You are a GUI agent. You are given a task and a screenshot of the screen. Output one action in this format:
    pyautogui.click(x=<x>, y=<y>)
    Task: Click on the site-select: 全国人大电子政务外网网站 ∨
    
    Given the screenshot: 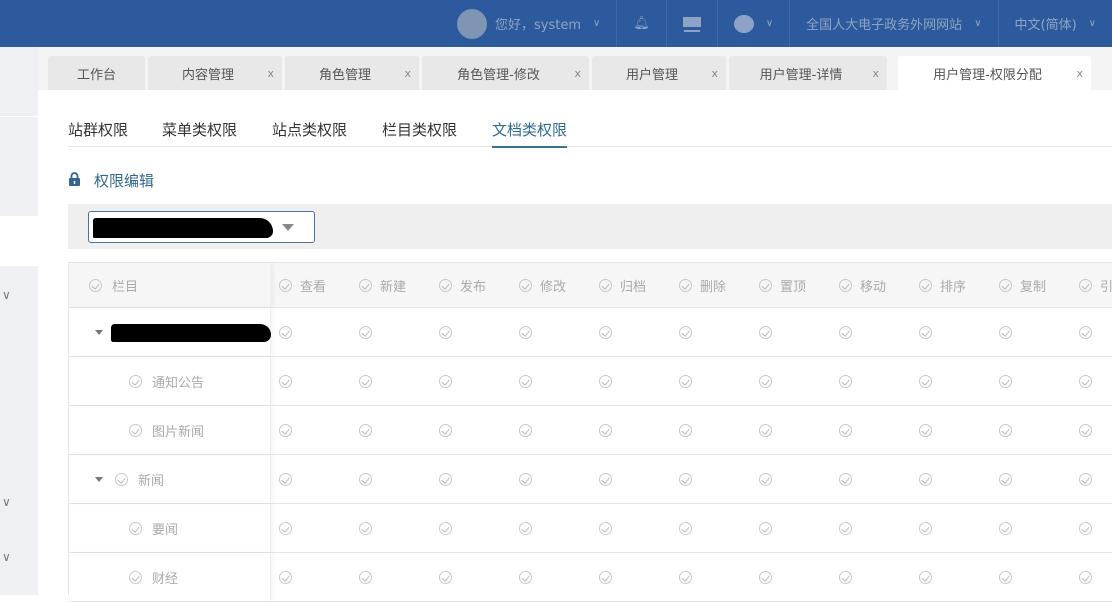 What is the action you would take?
    pyautogui.click(x=893, y=23)
    